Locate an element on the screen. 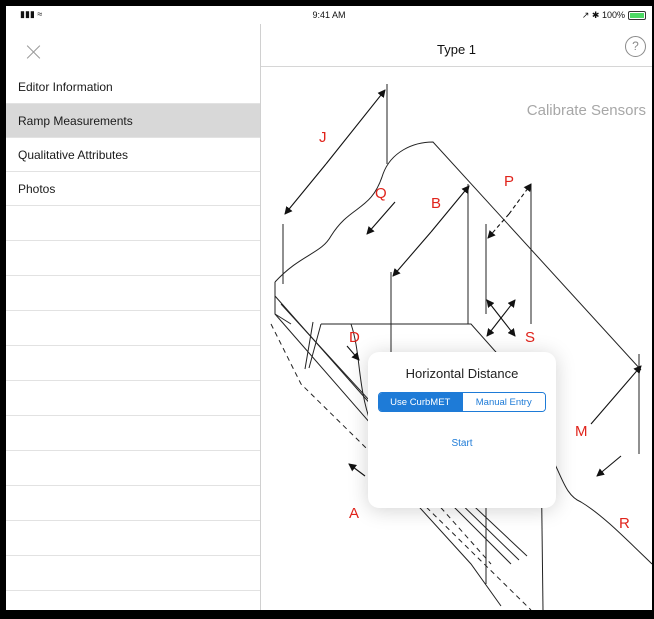 This screenshot has width=654, height=619. sidebar-item-ramp-measurements: Ramp Measurements is located at coordinates (133, 121).